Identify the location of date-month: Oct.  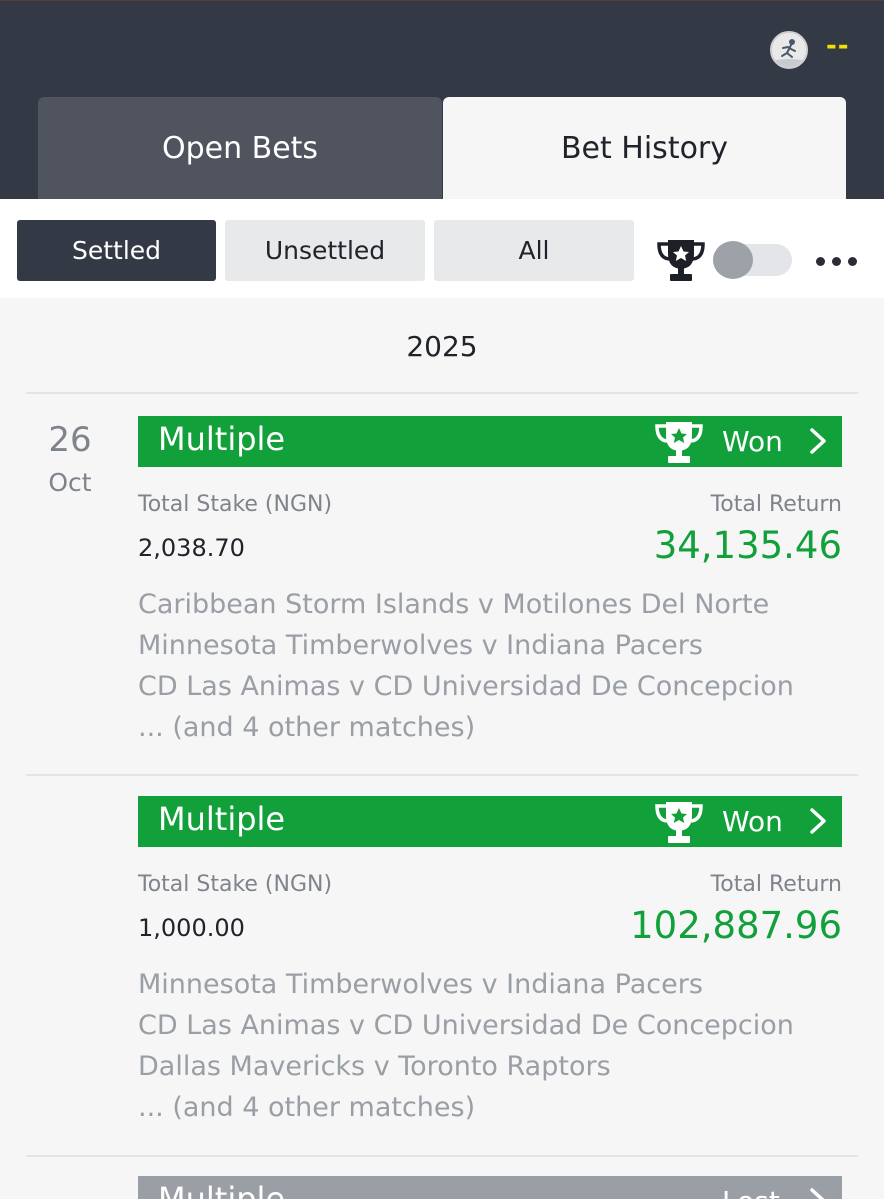
(70, 482).